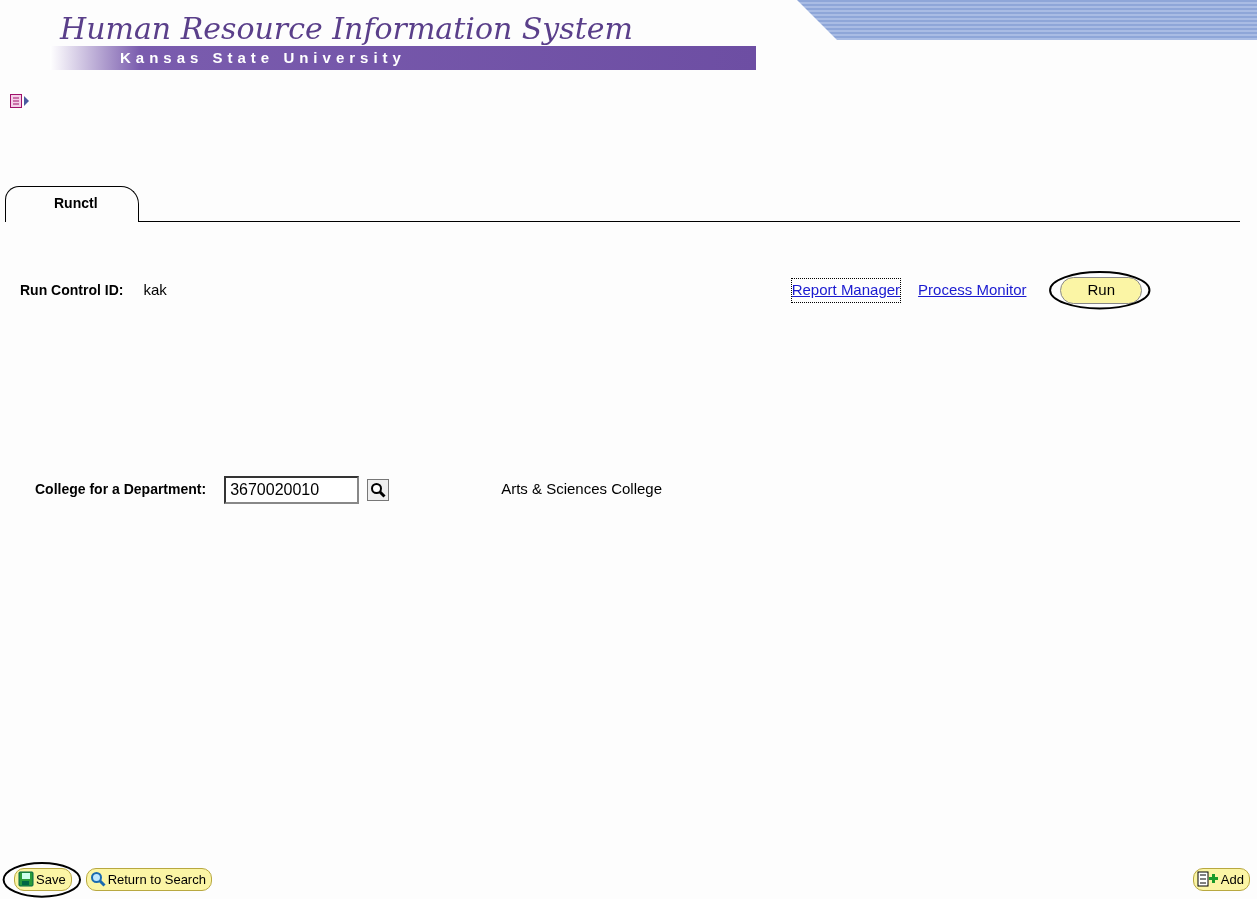 This screenshot has width=1257, height=899. What do you see at coordinates (1207, 879) in the screenshot?
I see `add-icon` at bounding box center [1207, 879].